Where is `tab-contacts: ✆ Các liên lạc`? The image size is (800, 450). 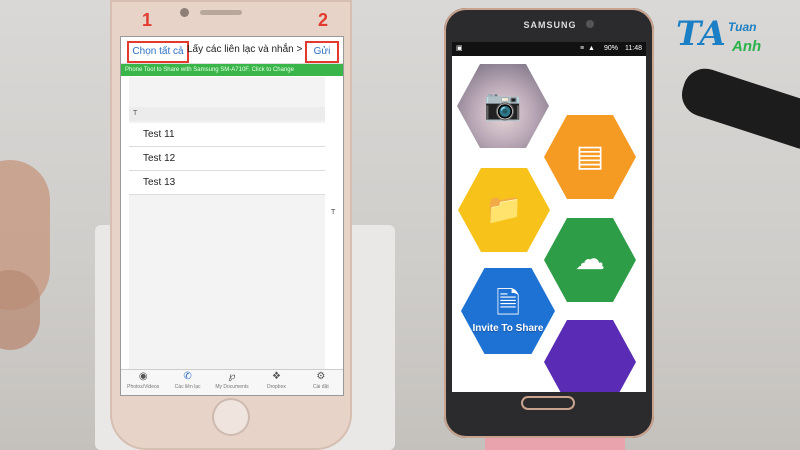
tab-contacts: ✆ Các liên lạc is located at coordinates (187, 382).